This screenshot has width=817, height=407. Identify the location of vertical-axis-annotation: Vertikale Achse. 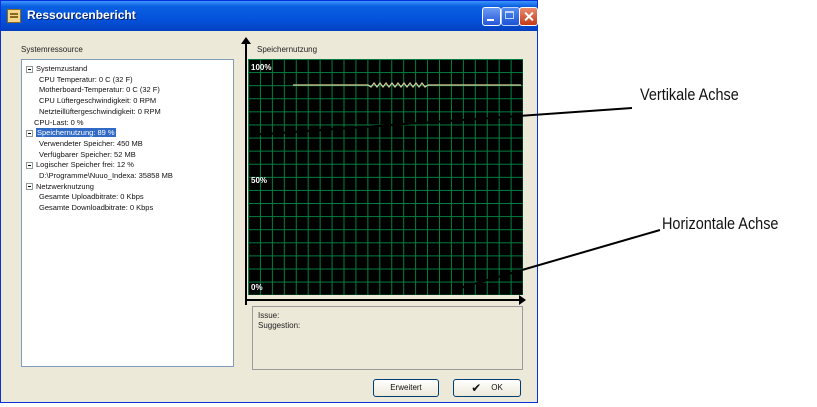
(689, 94).